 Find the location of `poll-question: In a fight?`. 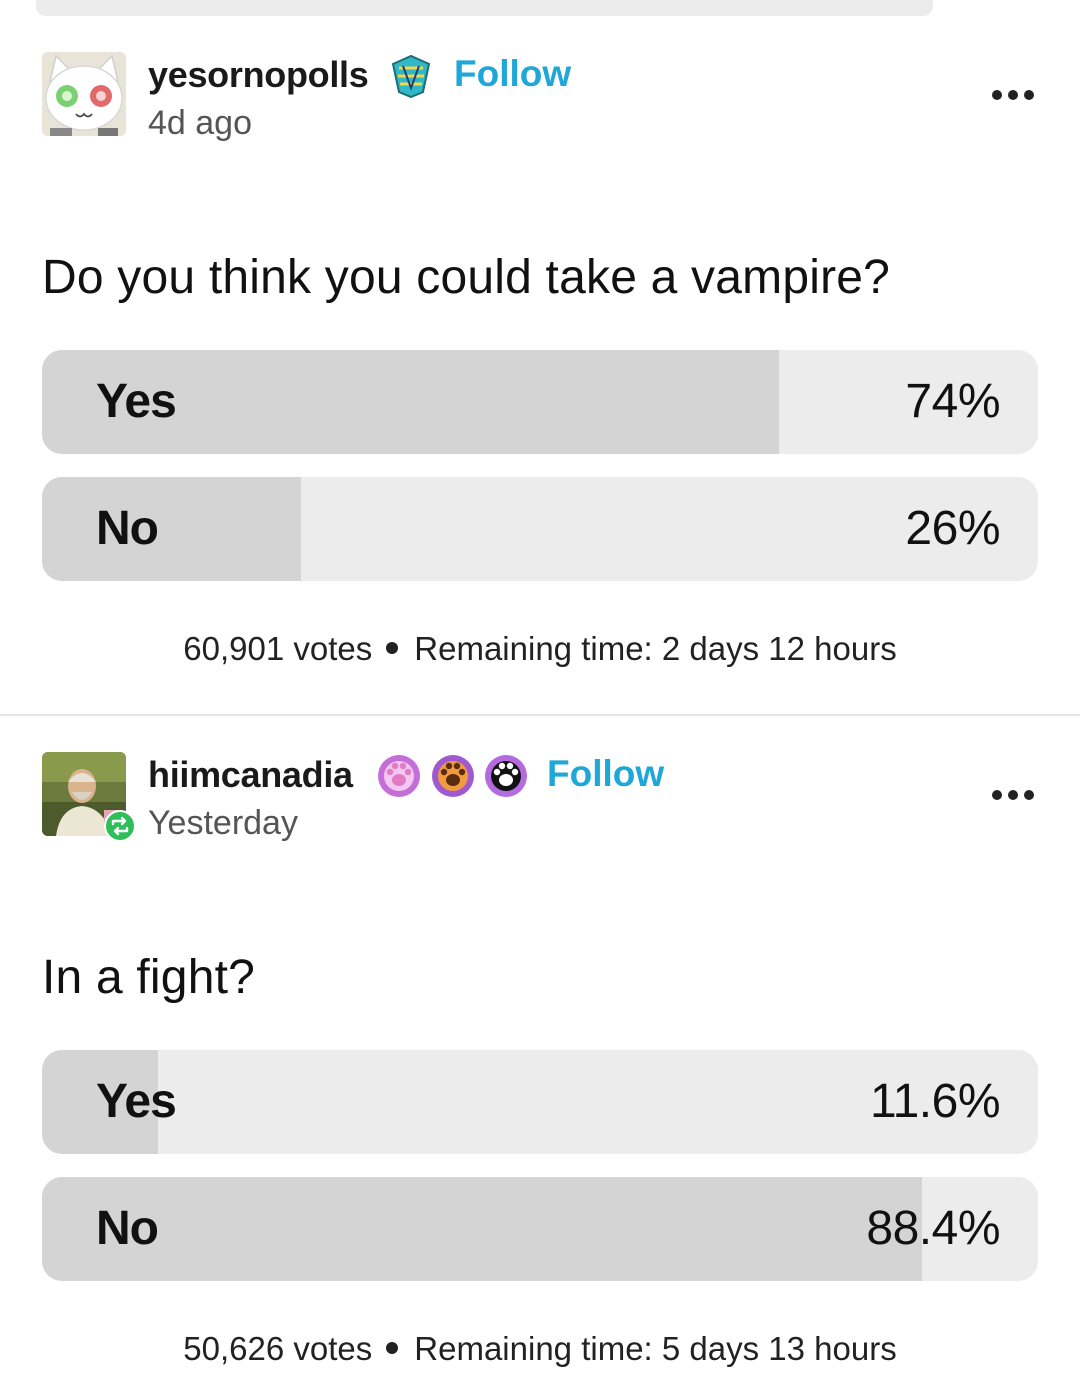

poll-question: In a fight? is located at coordinates (149, 977).